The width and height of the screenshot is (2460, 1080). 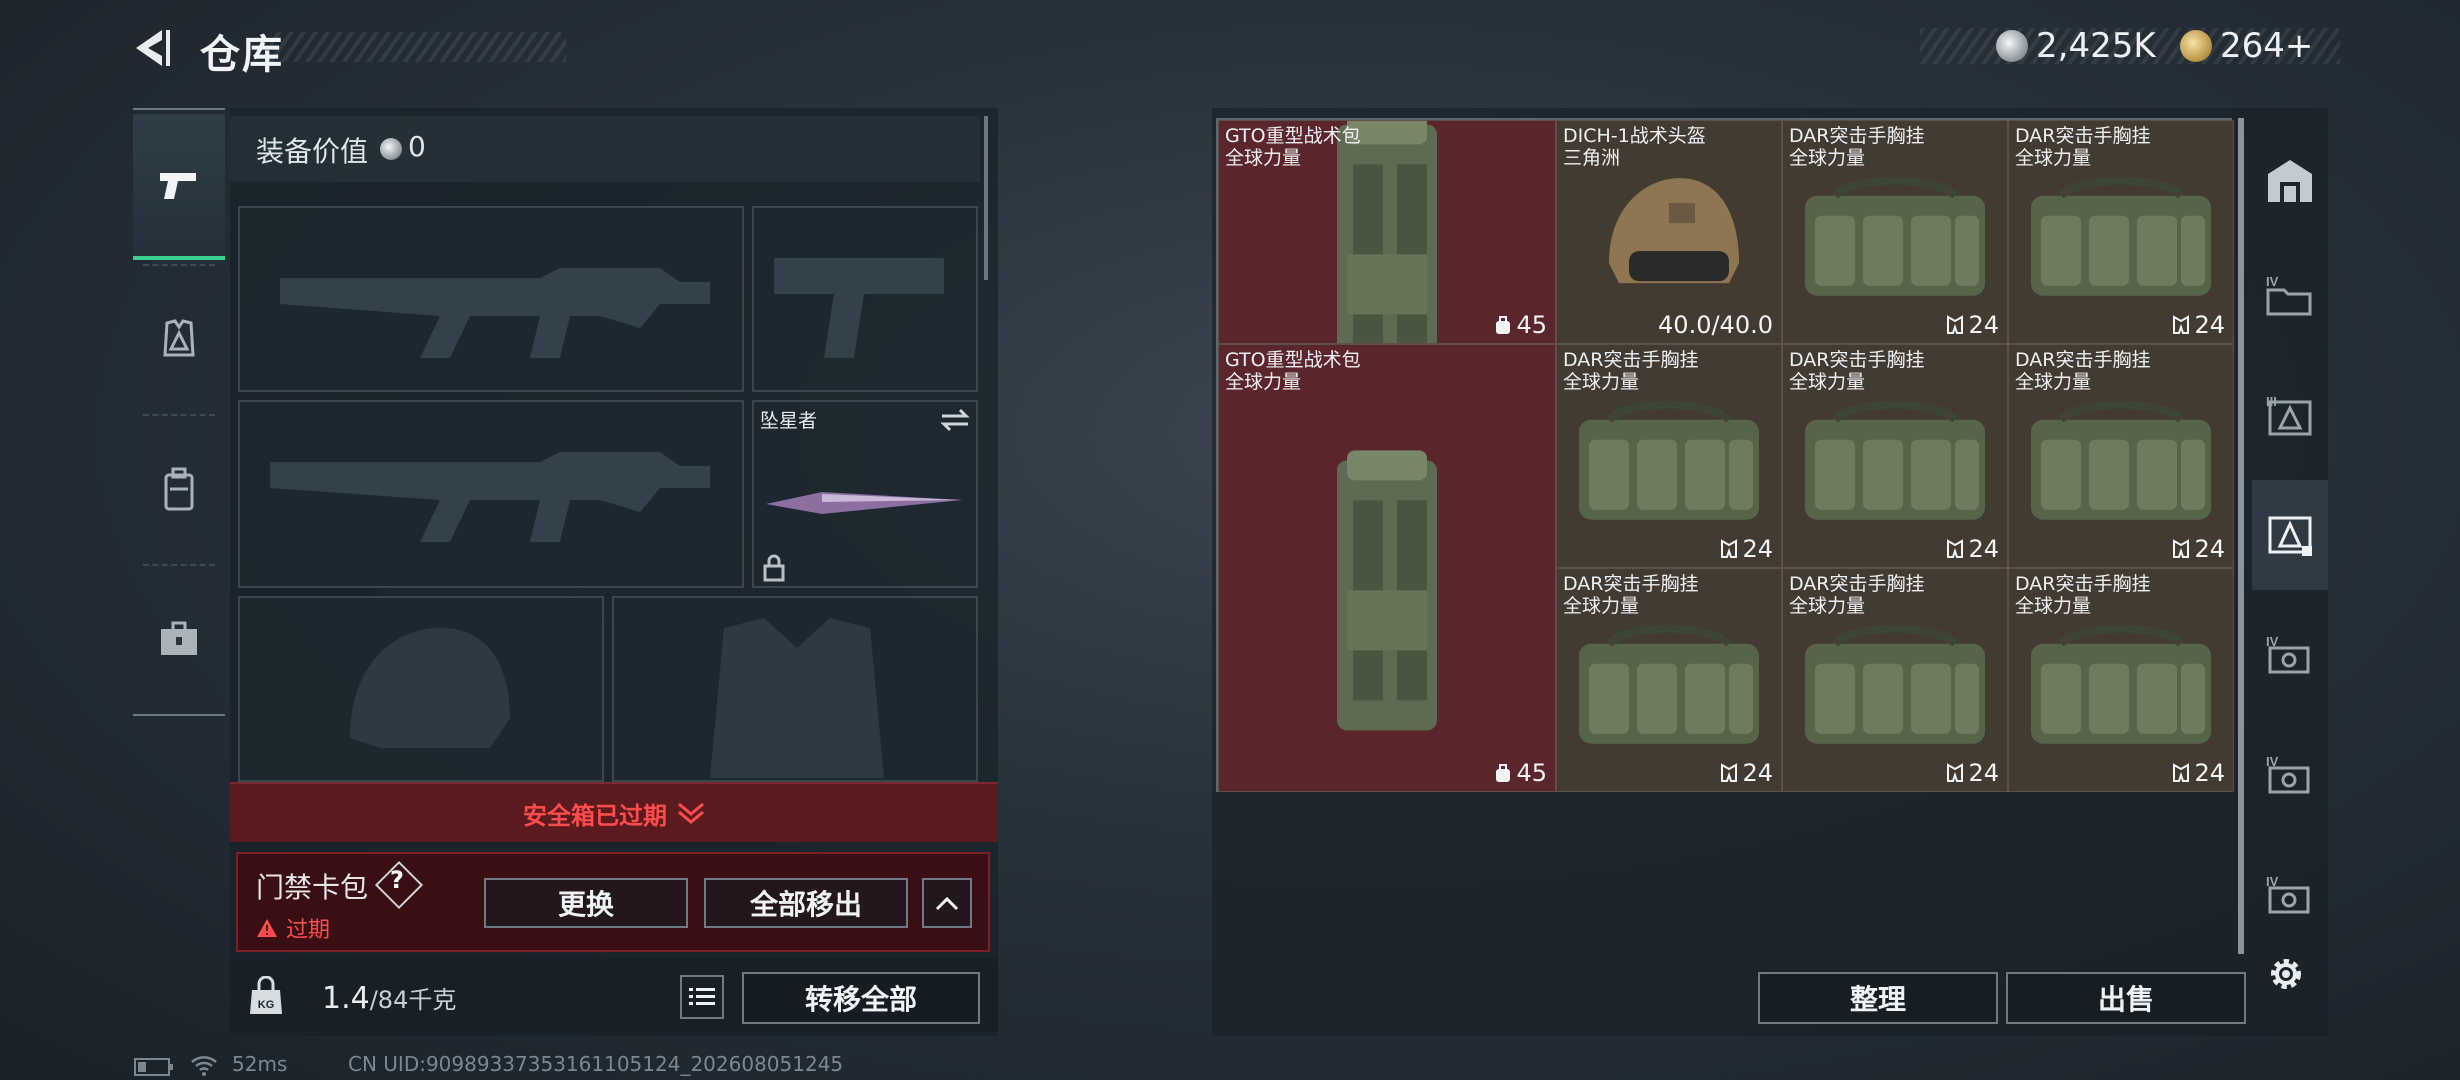 I want to click on gold-currency: 264+, so click(x=2246, y=46).